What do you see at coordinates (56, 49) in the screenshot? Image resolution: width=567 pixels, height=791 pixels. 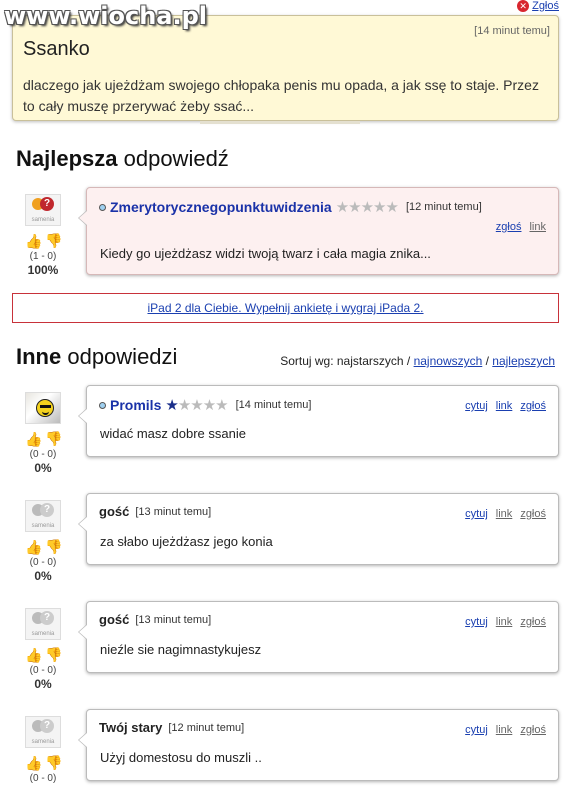 I see `question-title: Ssanko` at bounding box center [56, 49].